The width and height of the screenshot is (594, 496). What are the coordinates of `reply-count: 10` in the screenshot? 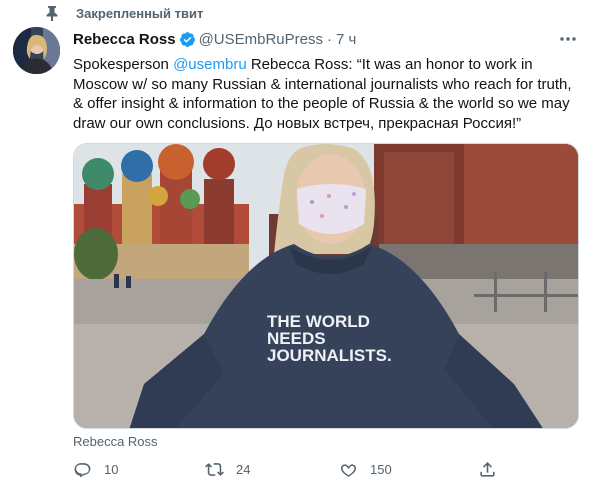 It's located at (111, 469).